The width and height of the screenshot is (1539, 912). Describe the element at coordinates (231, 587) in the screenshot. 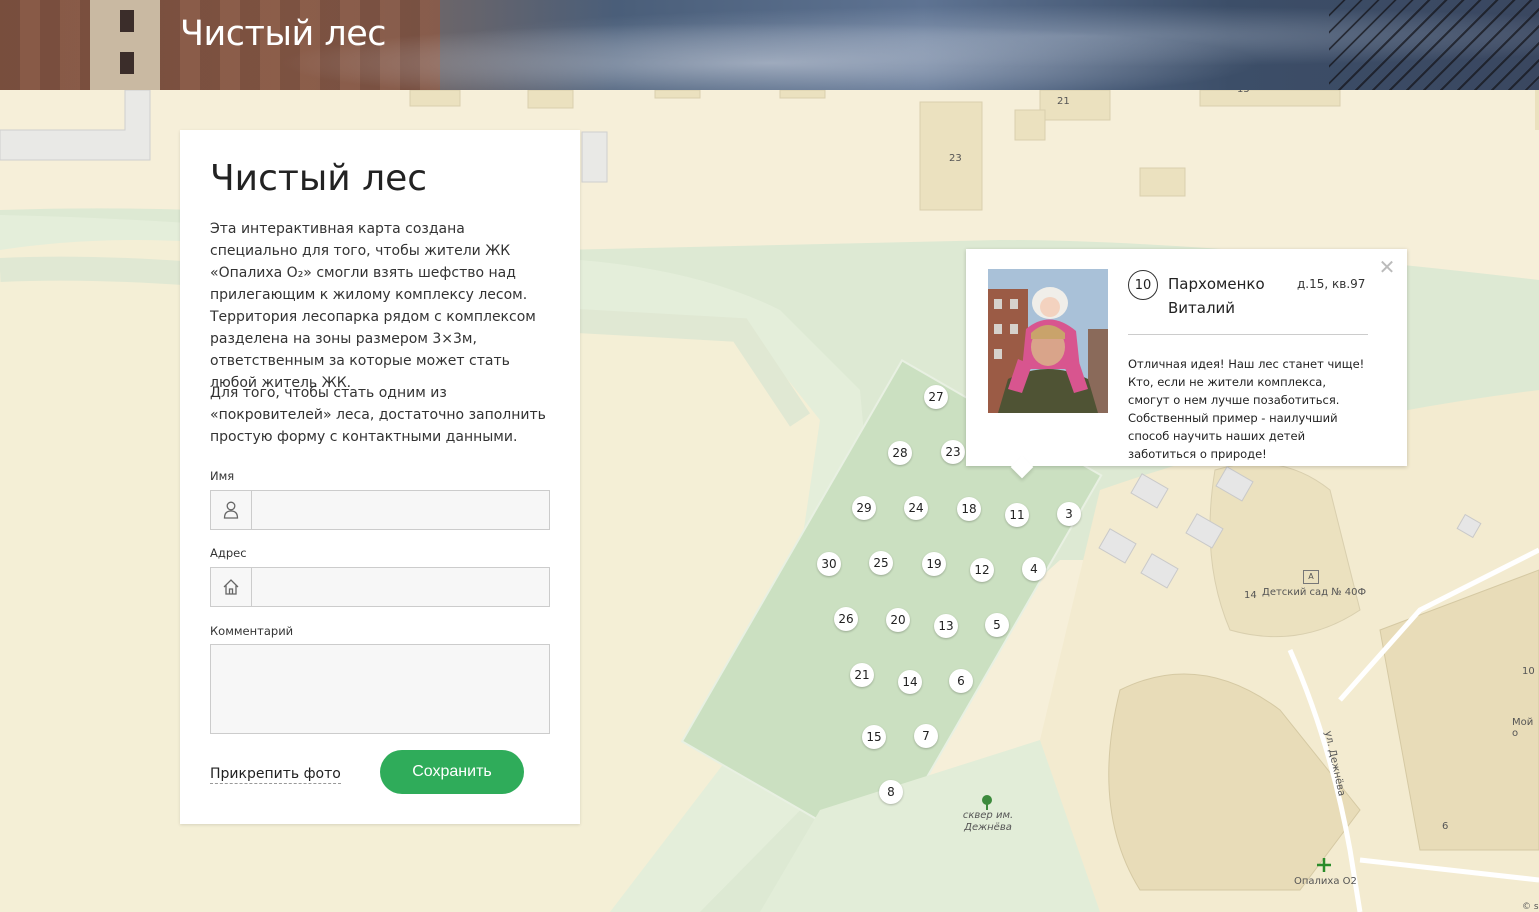

I see `home-icon` at that location.